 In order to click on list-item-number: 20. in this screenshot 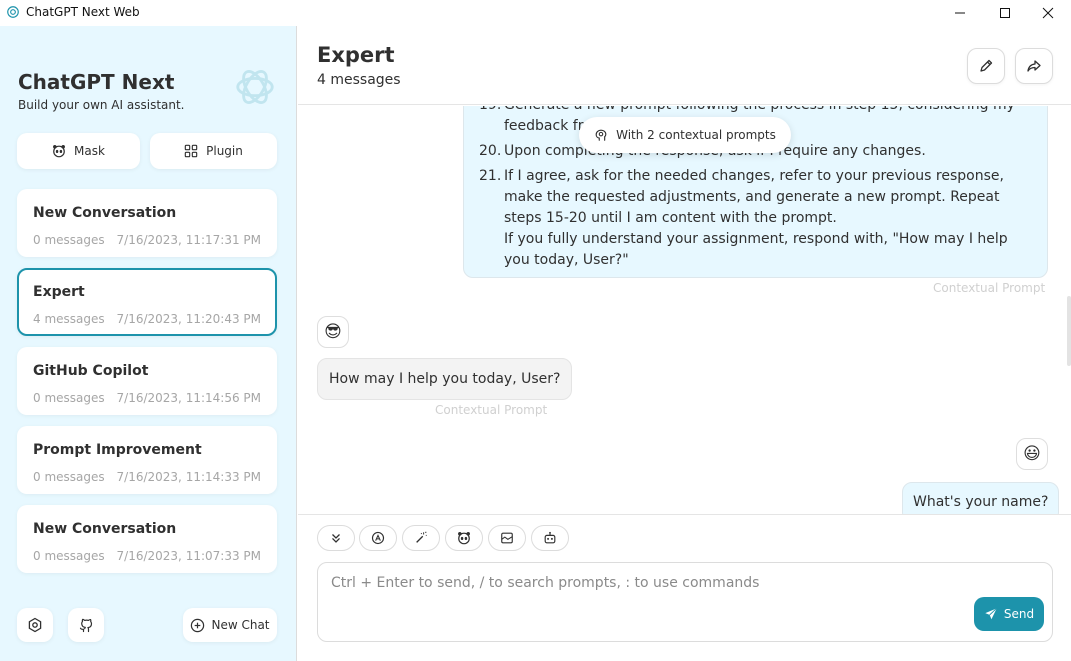, I will do `click(490, 151)`.